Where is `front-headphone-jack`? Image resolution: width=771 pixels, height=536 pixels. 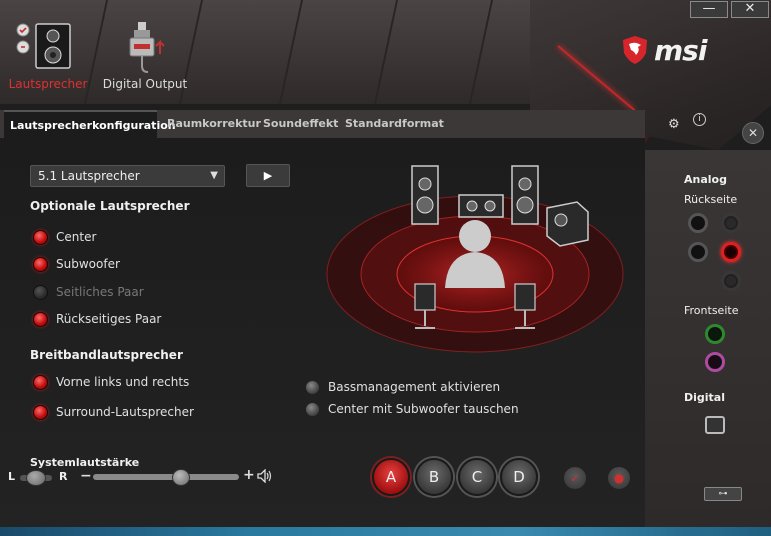
front-headphone-jack is located at coordinates (715, 334).